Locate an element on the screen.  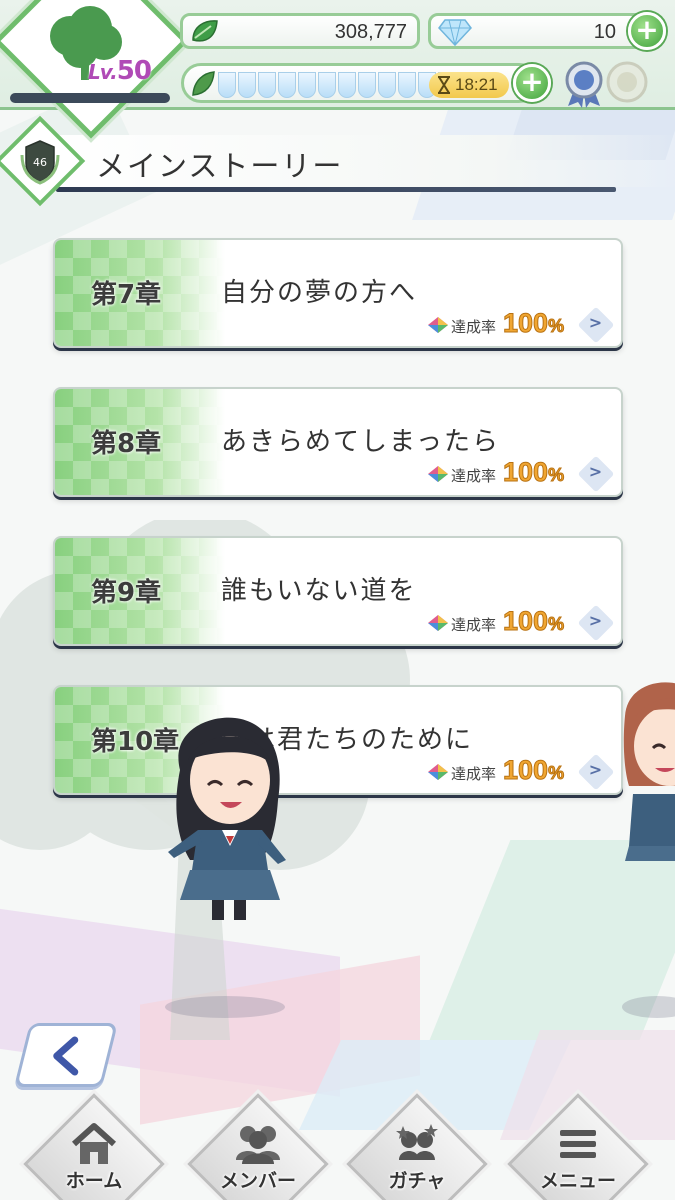
svg-text: 46 is located at coordinates (40, 162).